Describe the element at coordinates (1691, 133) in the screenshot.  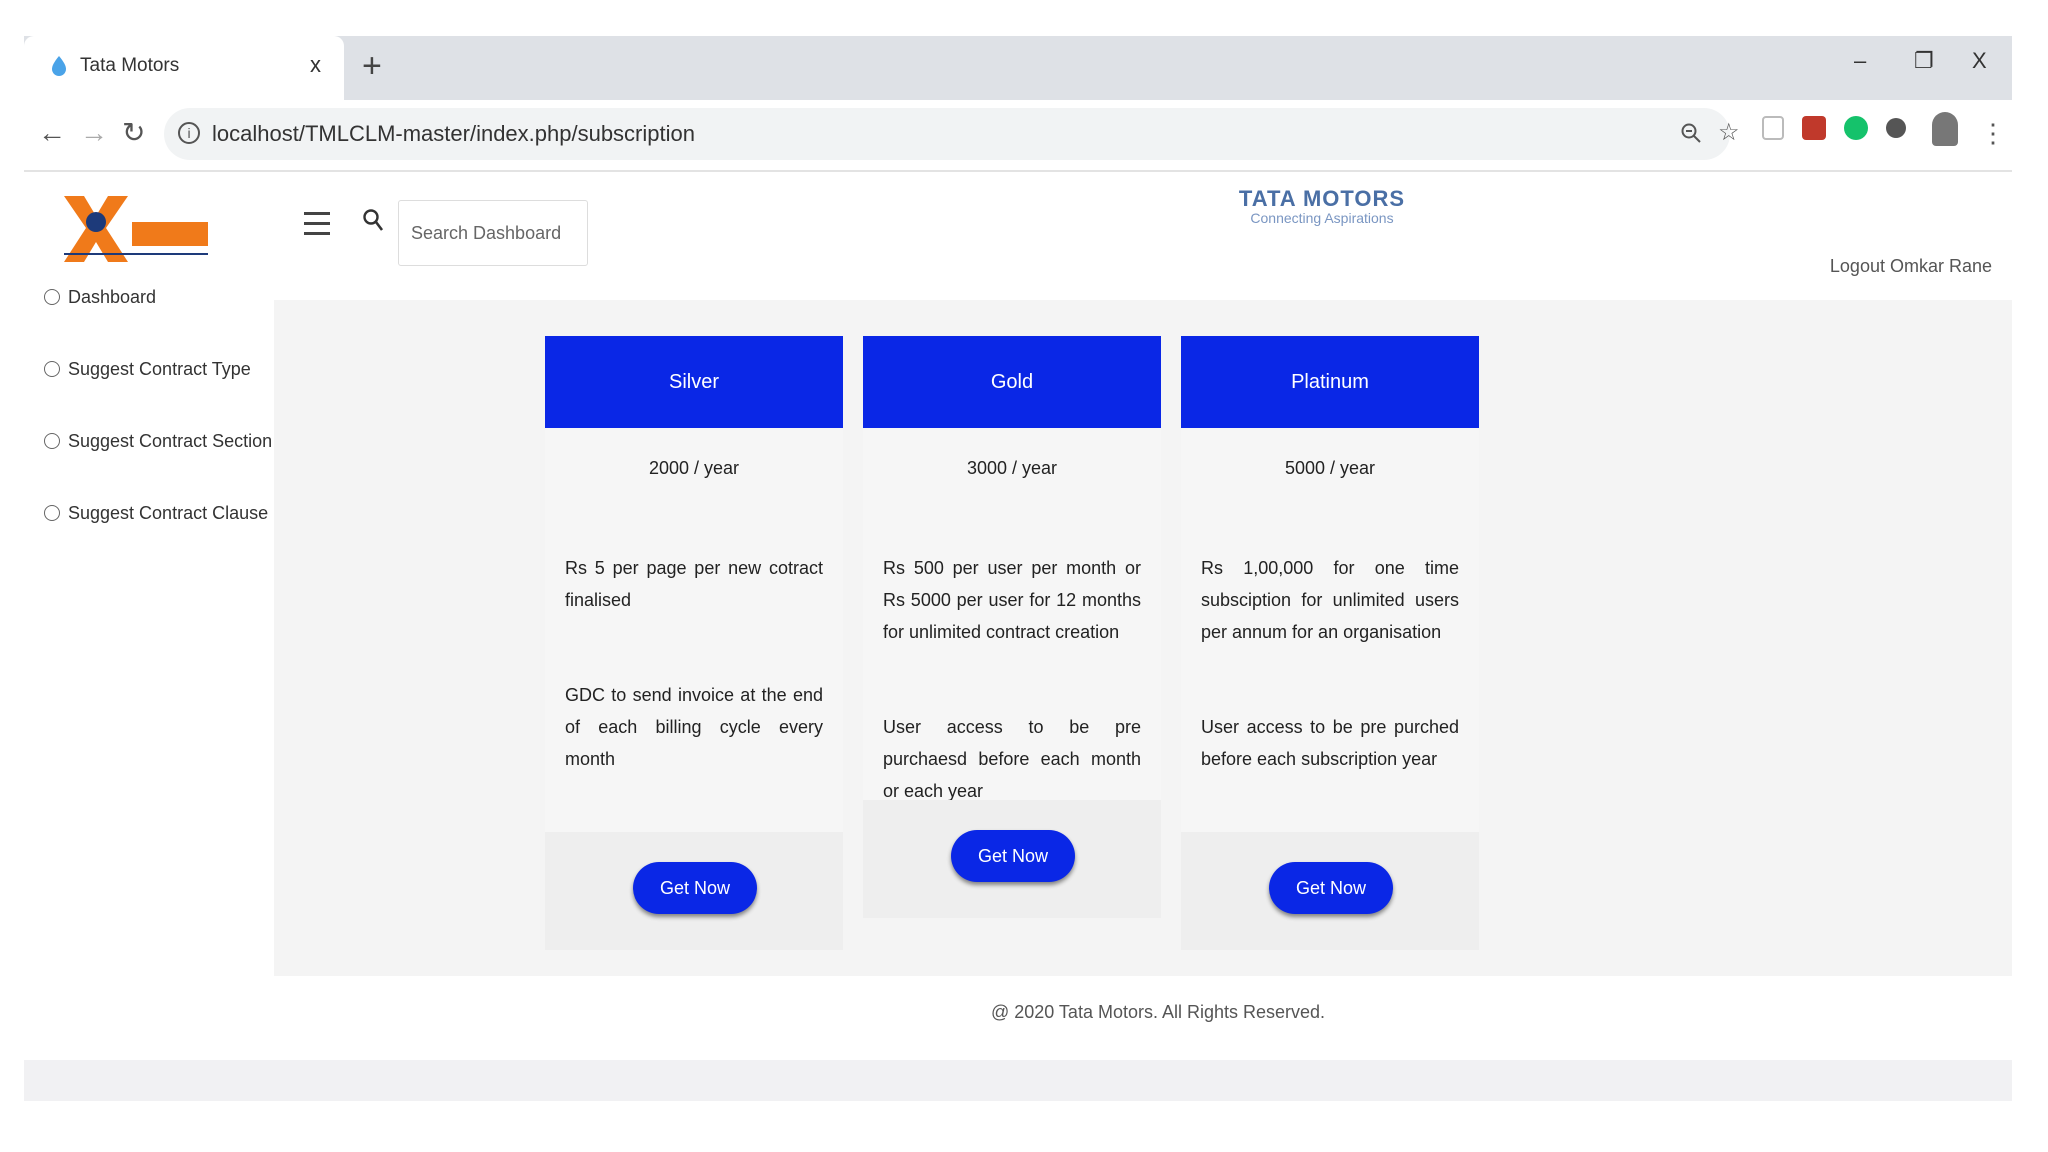
I see `zoom-icon` at that location.